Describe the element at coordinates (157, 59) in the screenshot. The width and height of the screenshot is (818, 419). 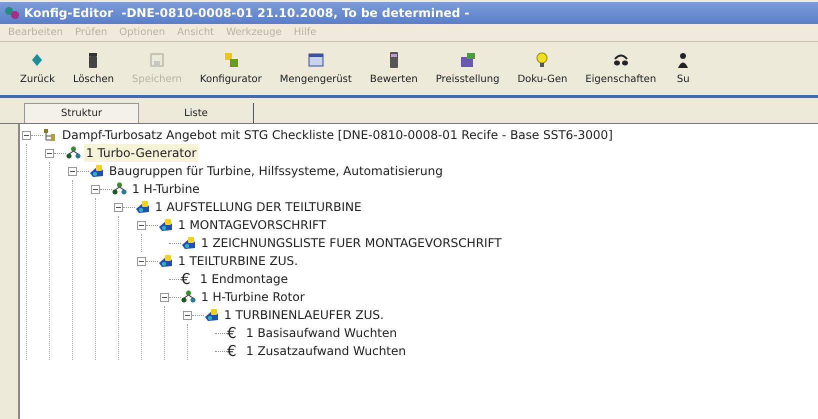
I see `save-icon` at that location.